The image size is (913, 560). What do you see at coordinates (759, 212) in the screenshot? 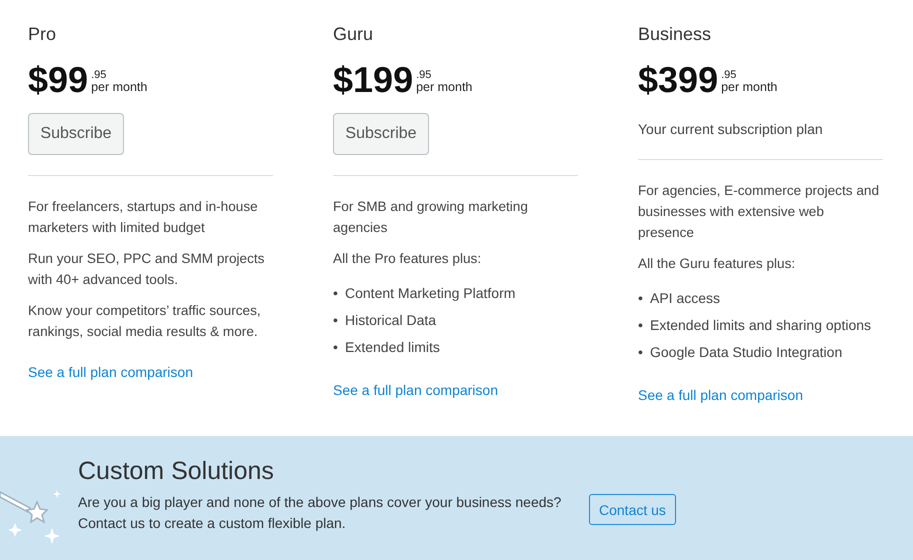
I see `plan-description: For agencies, E-commerce projects and businesses with extensive web presence` at bounding box center [759, 212].